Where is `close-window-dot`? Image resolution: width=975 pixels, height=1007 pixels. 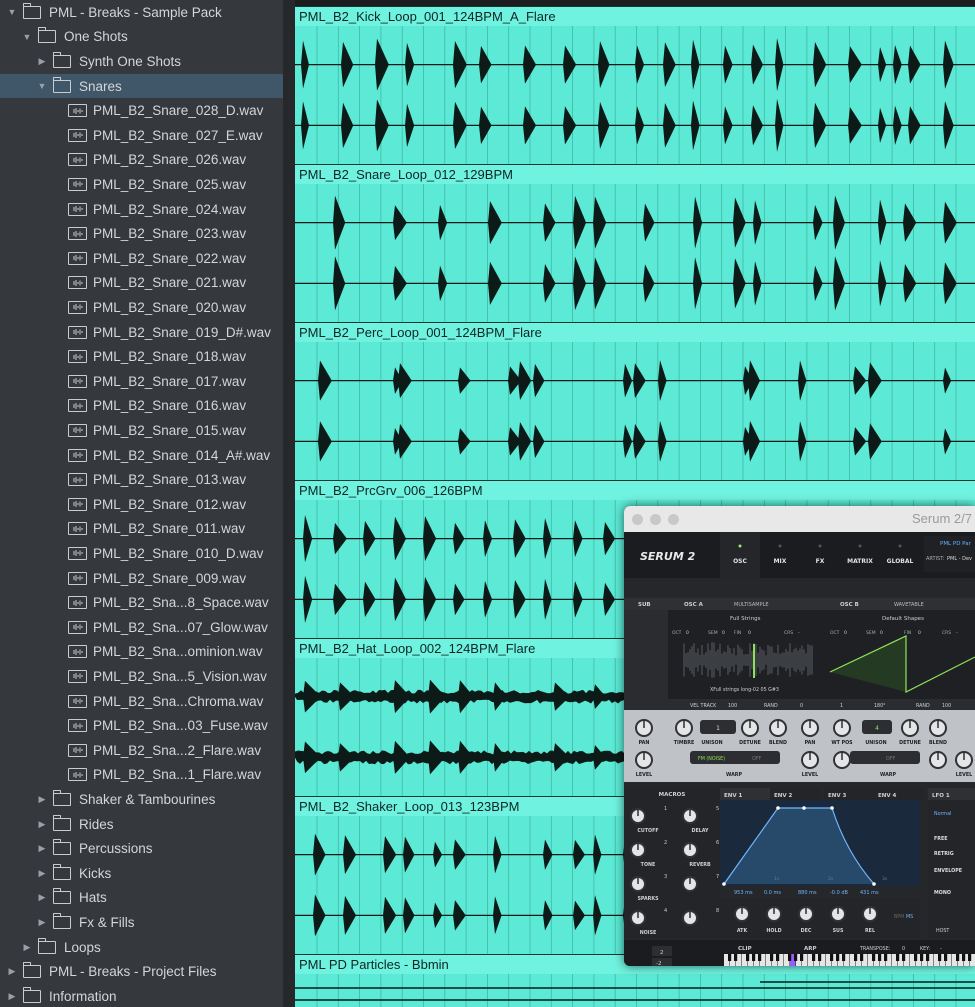
close-window-dot is located at coordinates (637, 519).